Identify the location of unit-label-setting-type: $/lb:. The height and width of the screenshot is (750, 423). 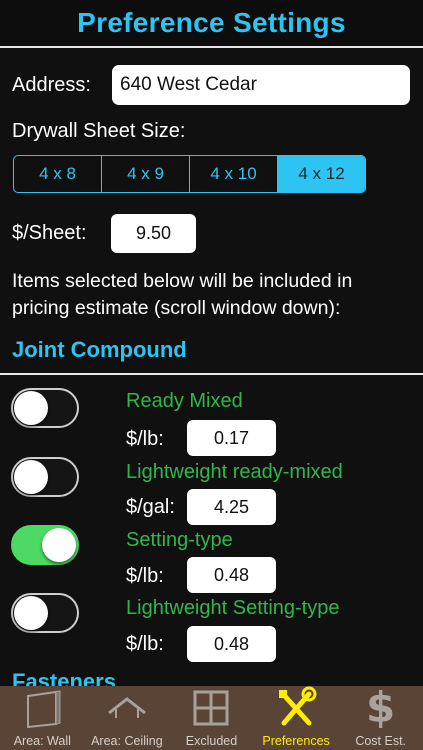
(145, 576).